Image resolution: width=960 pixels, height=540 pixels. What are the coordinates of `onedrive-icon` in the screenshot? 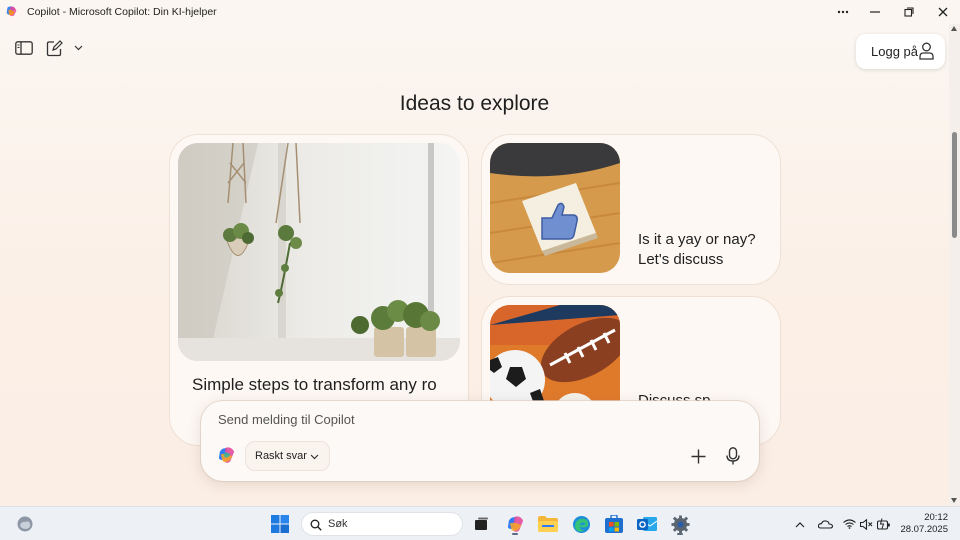 It's located at (825, 524).